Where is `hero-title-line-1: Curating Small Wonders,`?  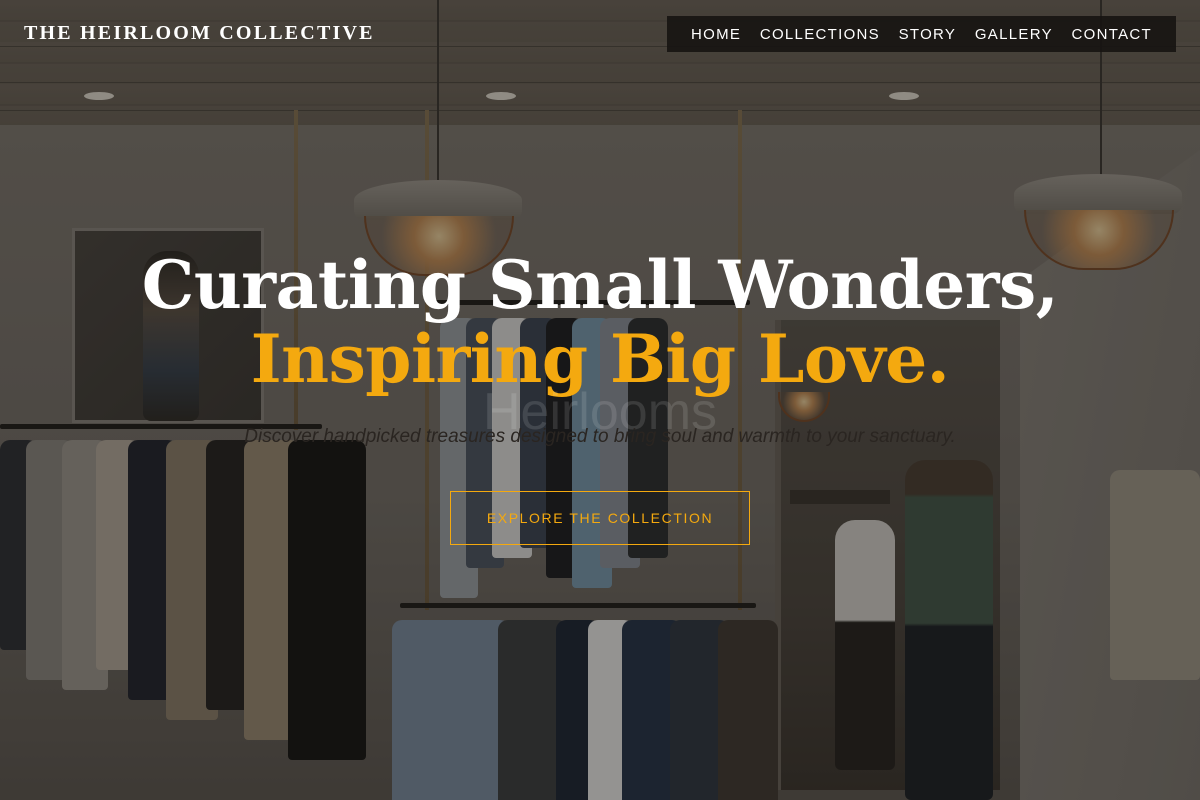
hero-title-line-1: Curating Small Wonders, is located at coordinates (600, 285).